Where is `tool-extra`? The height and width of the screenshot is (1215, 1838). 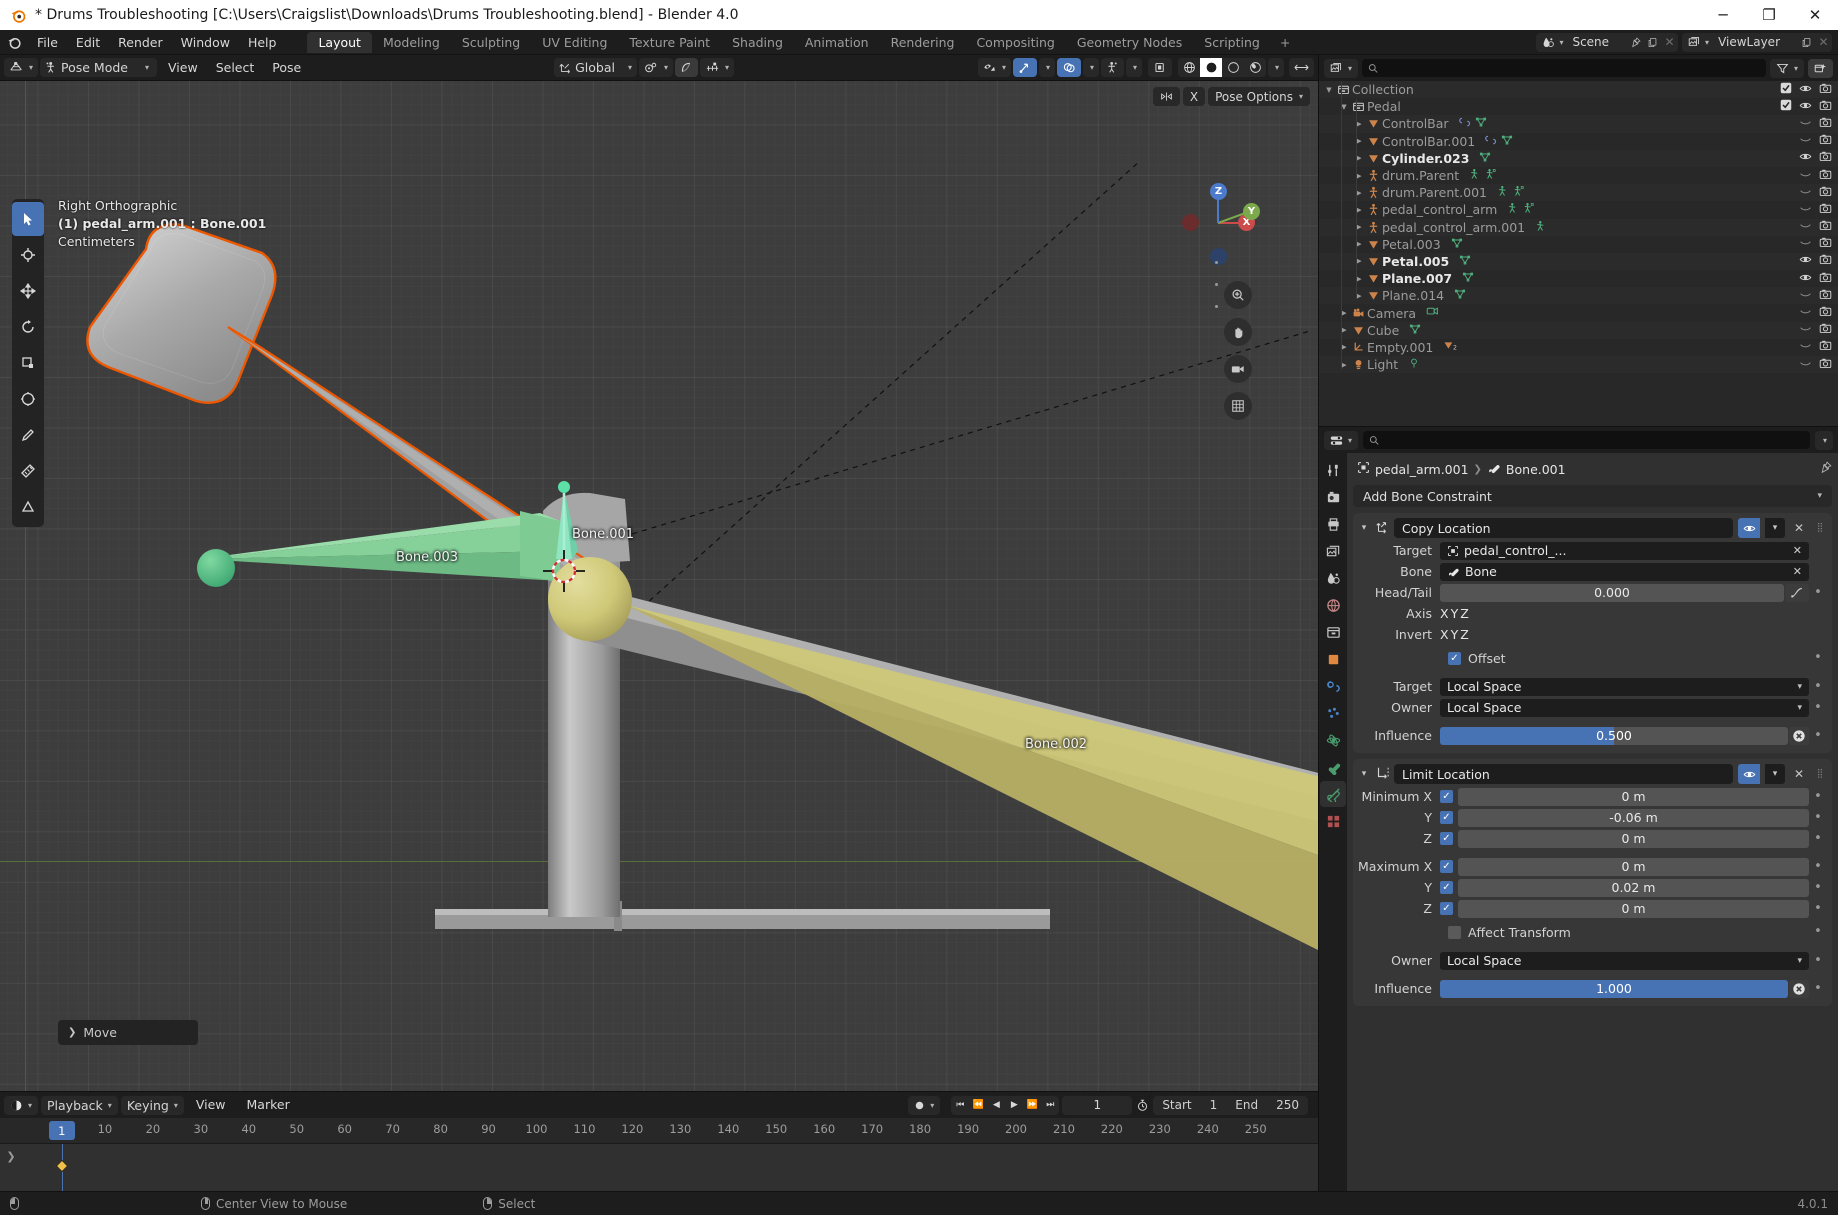
tool-extra is located at coordinates (28, 507).